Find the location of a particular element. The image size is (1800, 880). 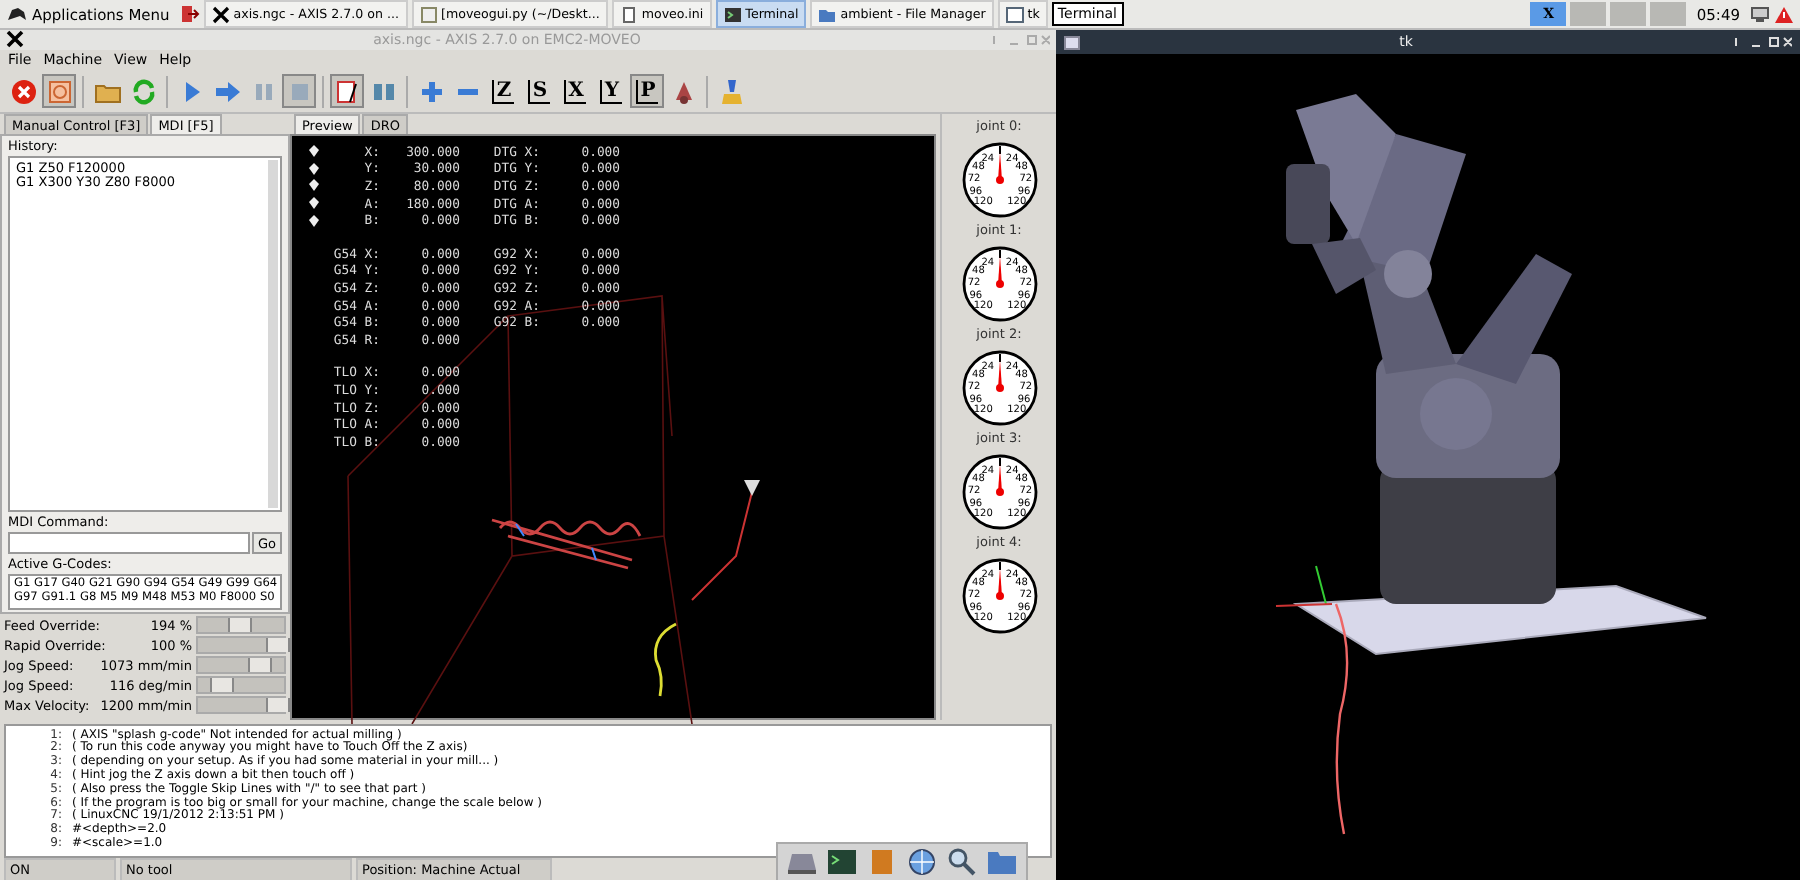

drive-icon is located at coordinates (802, 862).